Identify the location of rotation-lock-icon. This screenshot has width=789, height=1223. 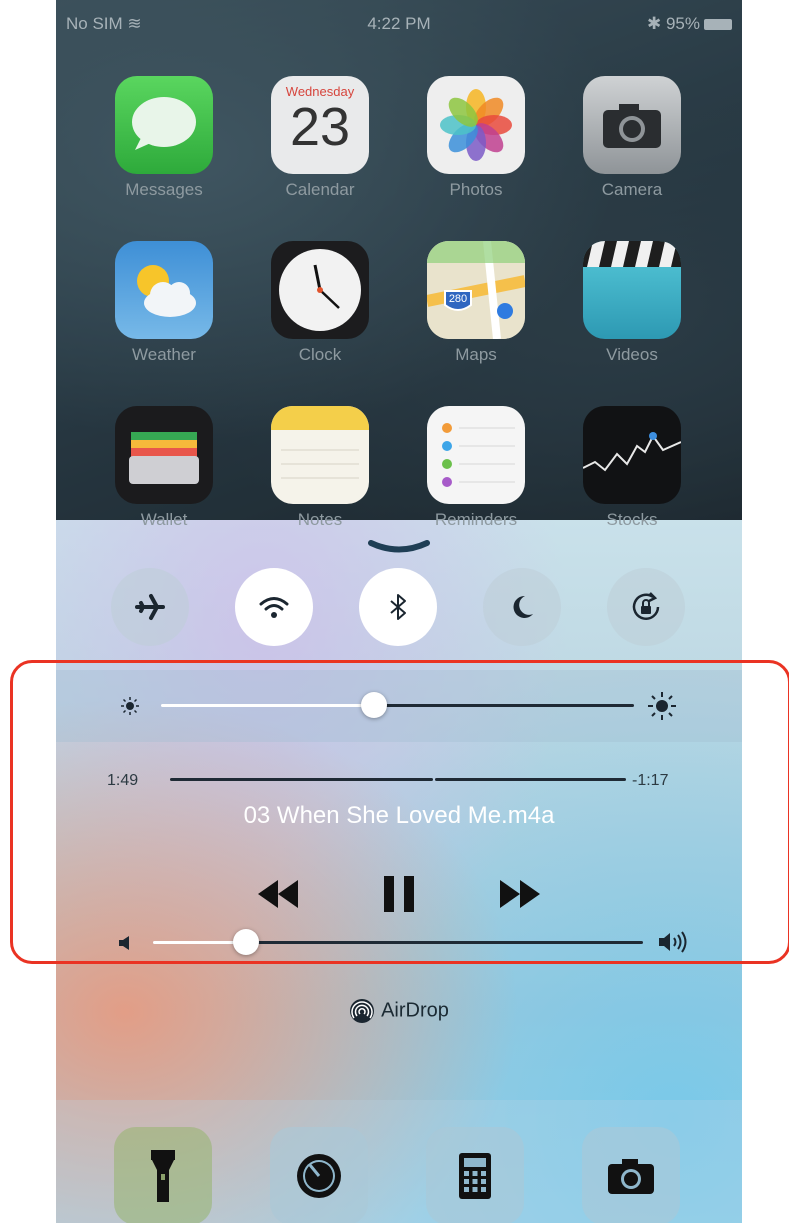
(646, 606).